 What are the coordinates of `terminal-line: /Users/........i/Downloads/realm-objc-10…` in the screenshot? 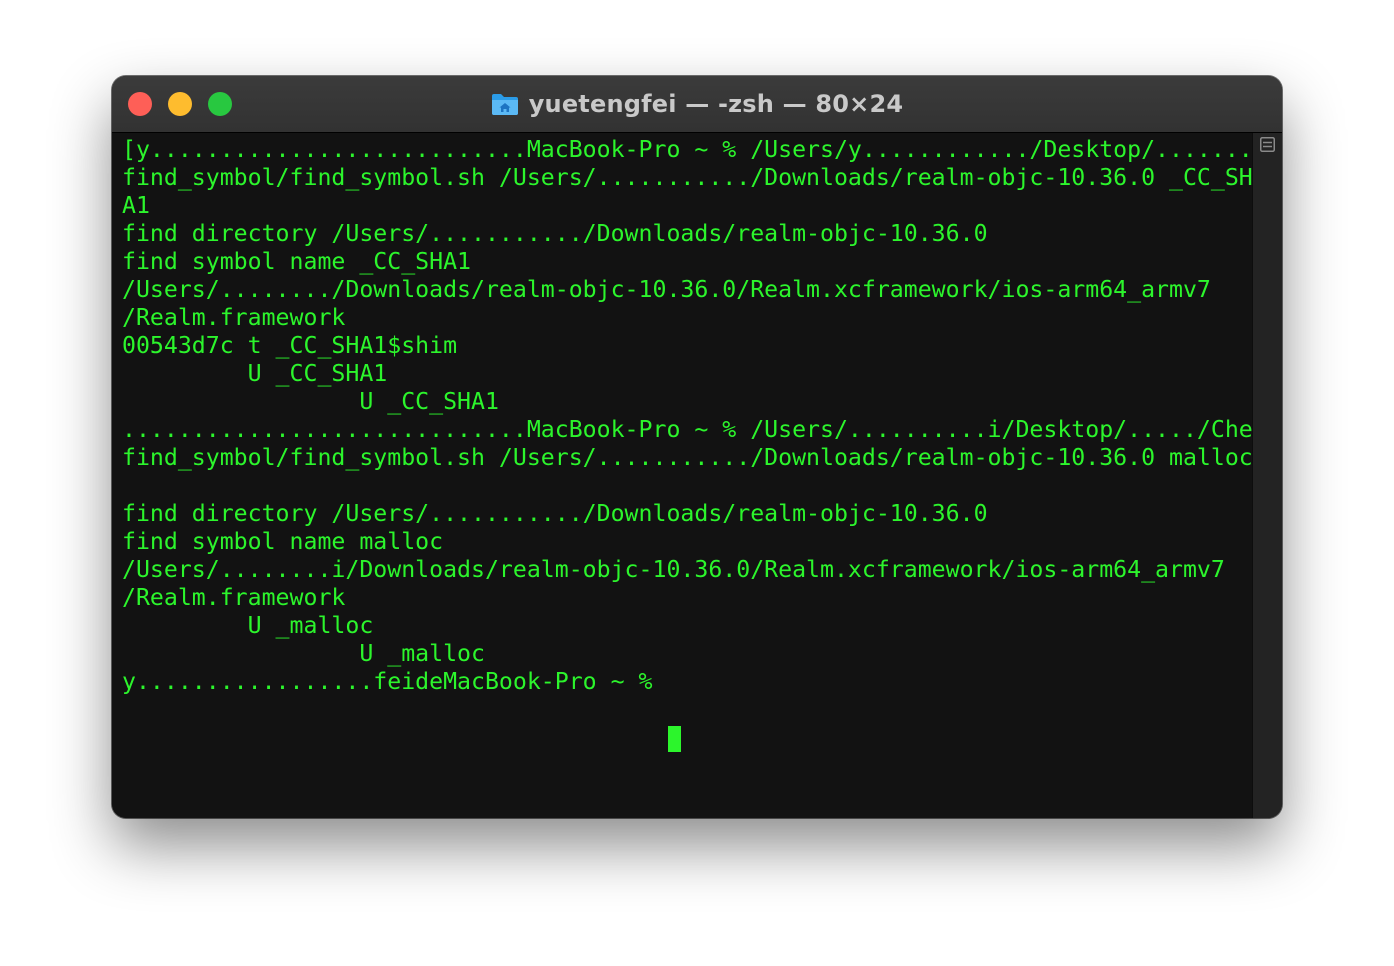 It's located at (673, 569).